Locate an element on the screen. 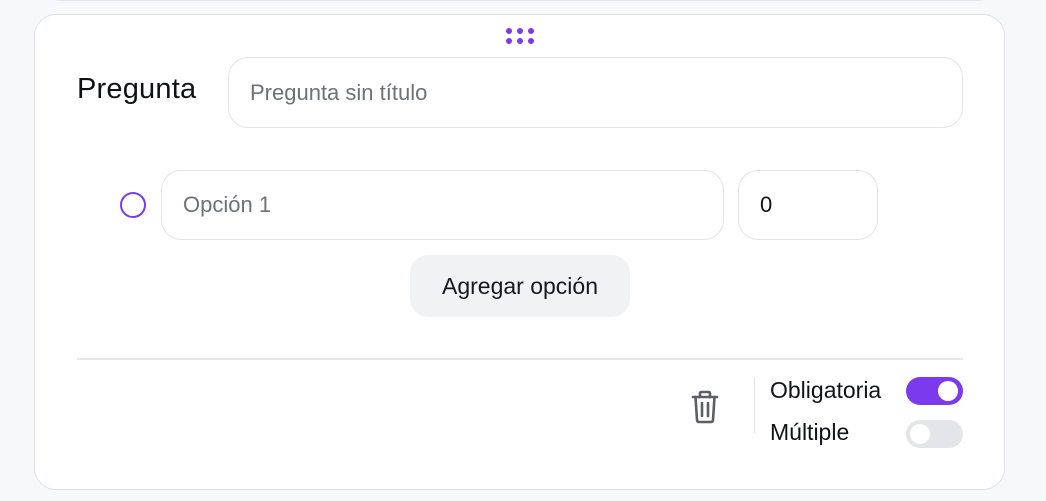 The height and width of the screenshot is (501, 1046). trash-icon is located at coordinates (705, 407).